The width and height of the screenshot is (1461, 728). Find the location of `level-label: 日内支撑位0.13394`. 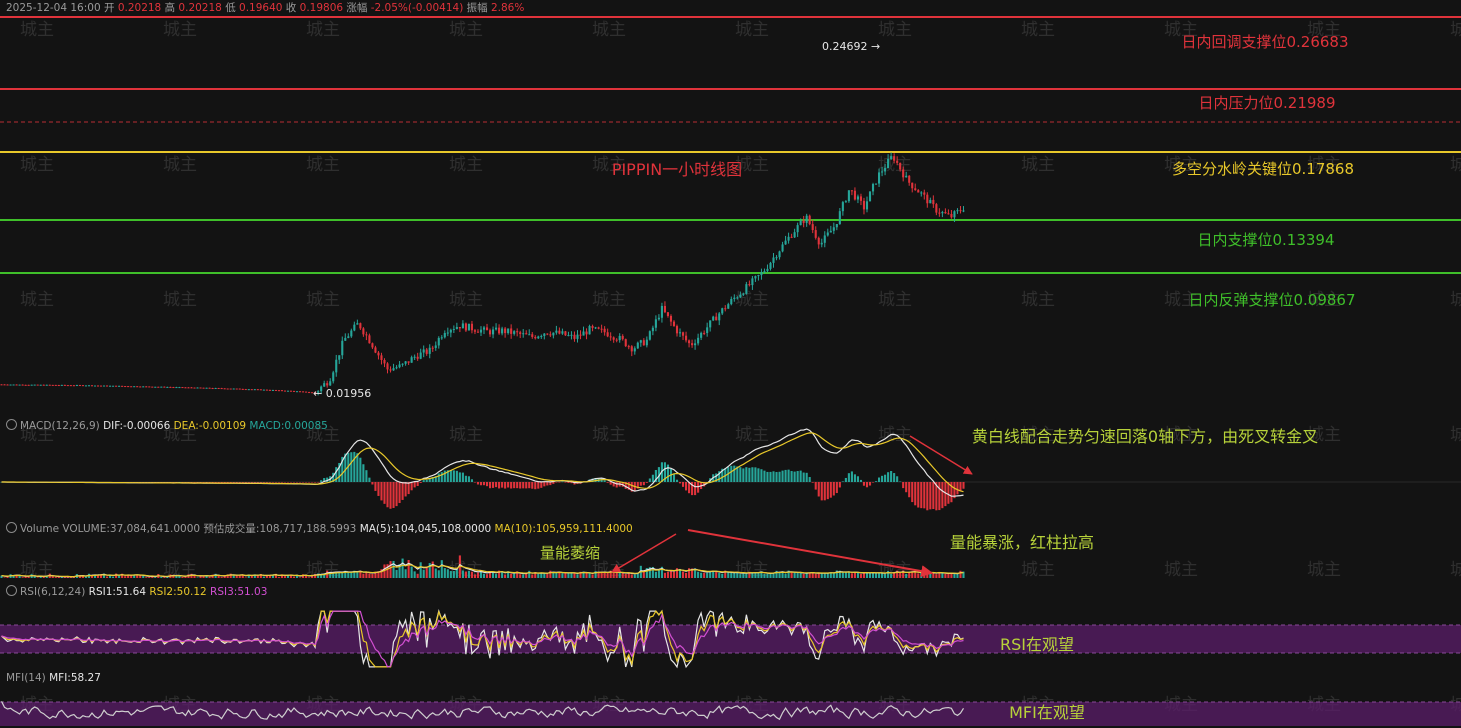

level-label: 日内支撑位0.13394 is located at coordinates (1265, 240).